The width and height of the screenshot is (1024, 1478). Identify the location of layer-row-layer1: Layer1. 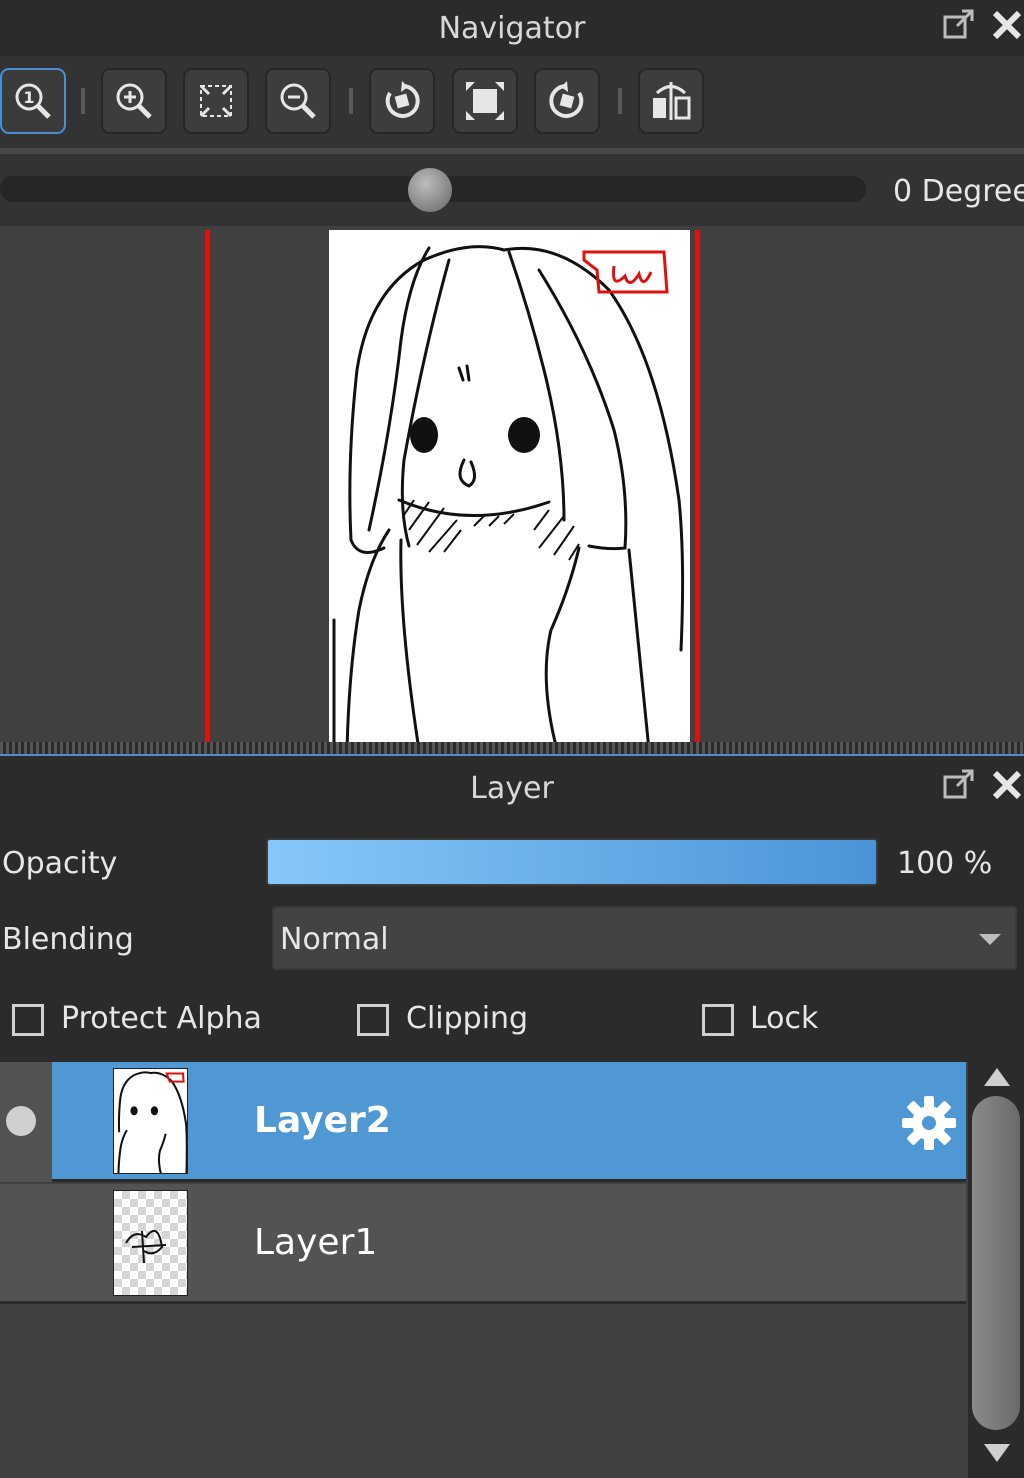
(483, 1244).